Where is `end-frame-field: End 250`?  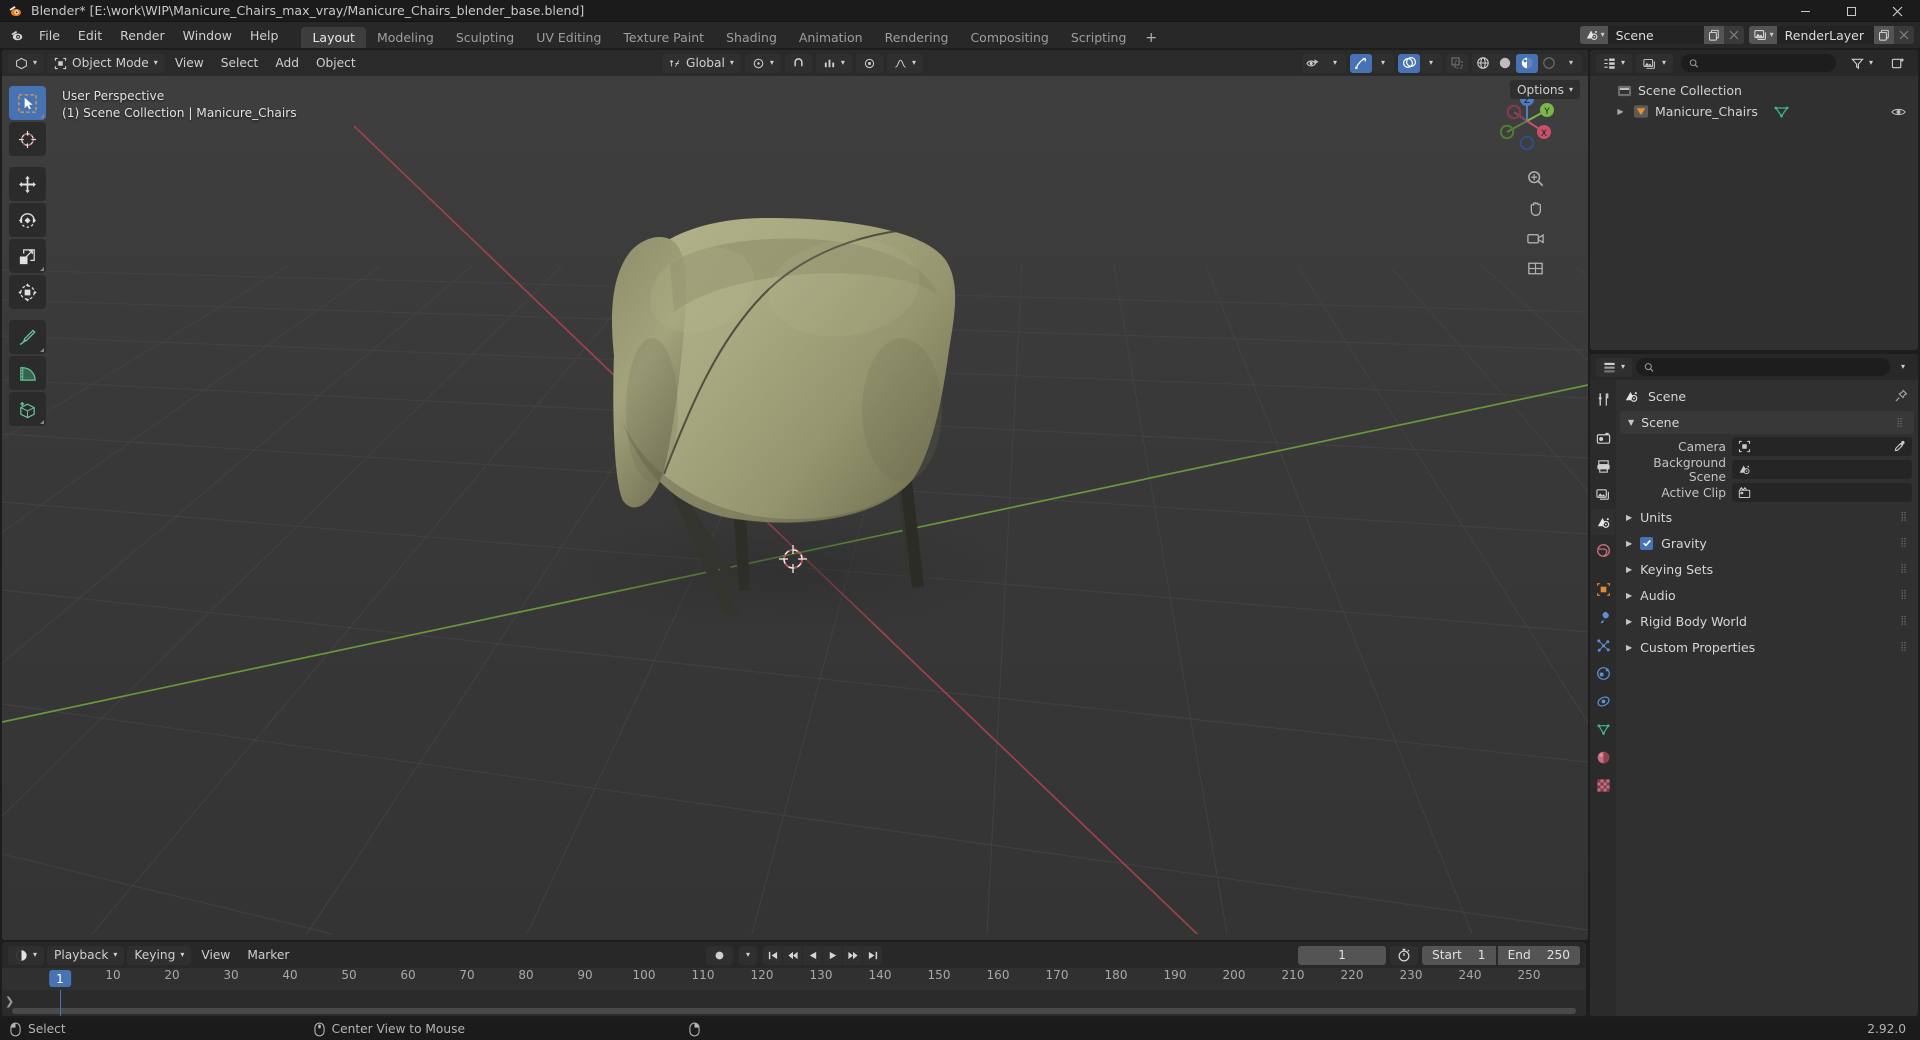 end-frame-field: End 250 is located at coordinates (1538, 955).